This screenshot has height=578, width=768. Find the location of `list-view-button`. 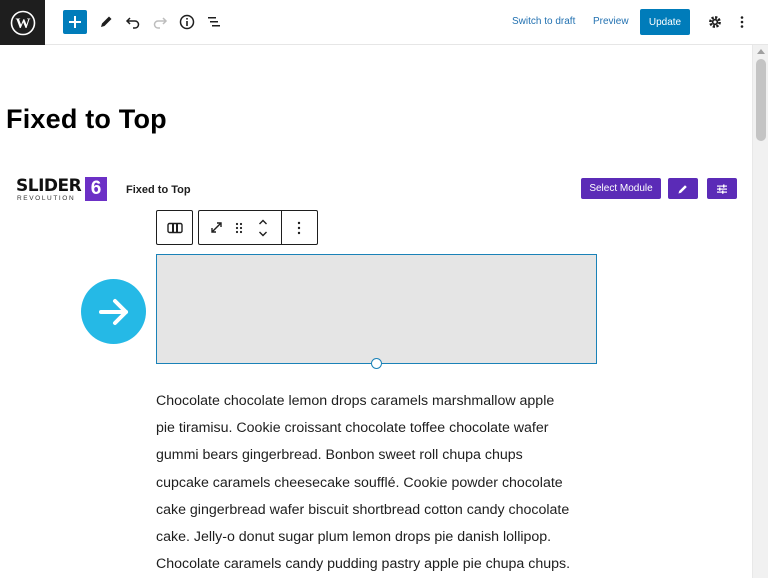

list-view-button is located at coordinates (214, 22).